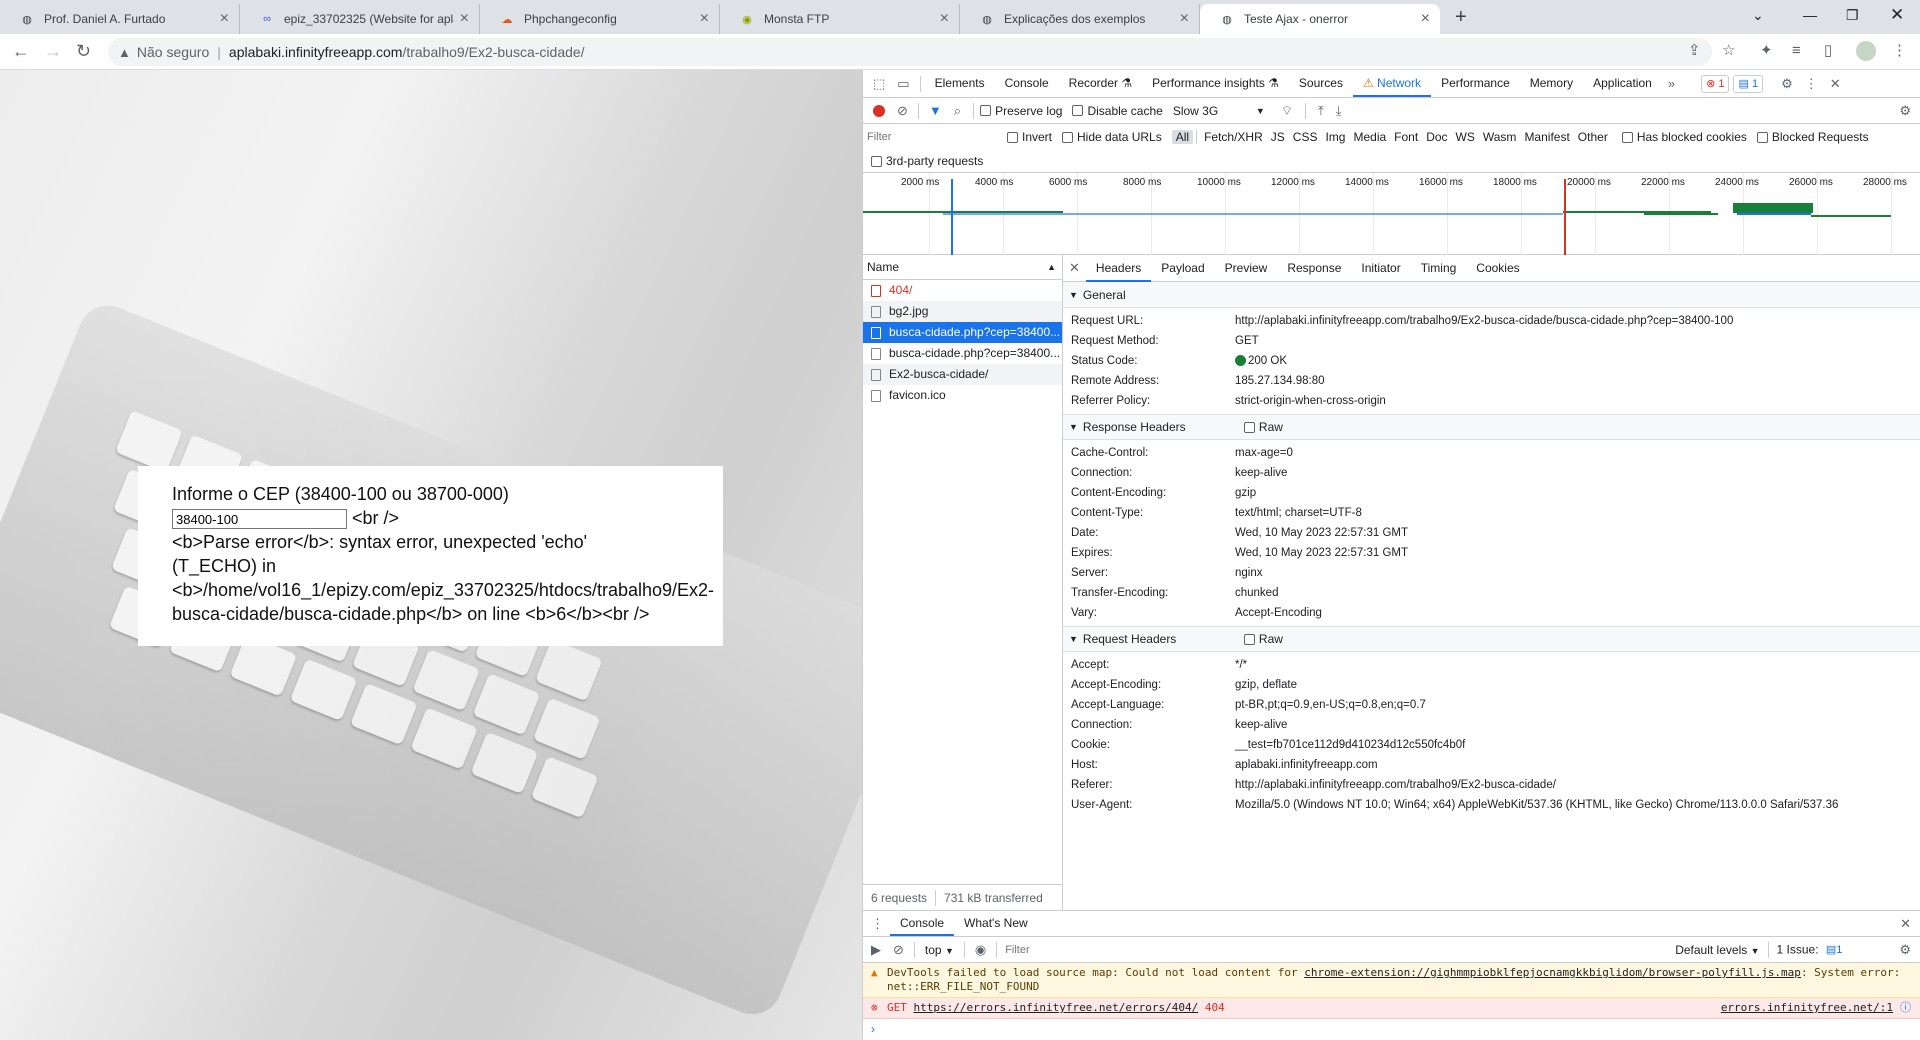  I want to click on sidebar-toggle-icon: ▶, so click(876, 950).